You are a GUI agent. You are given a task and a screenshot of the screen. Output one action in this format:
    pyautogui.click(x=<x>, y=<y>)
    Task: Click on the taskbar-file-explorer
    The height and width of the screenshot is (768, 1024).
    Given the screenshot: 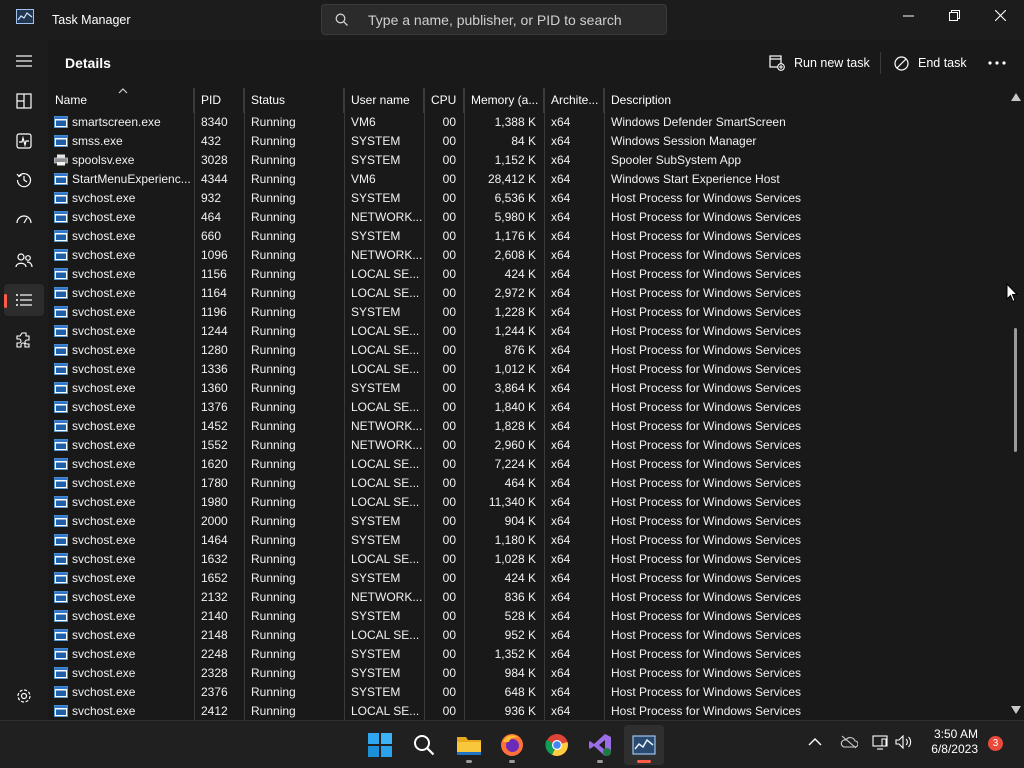 What is the action you would take?
    pyautogui.click(x=469, y=745)
    